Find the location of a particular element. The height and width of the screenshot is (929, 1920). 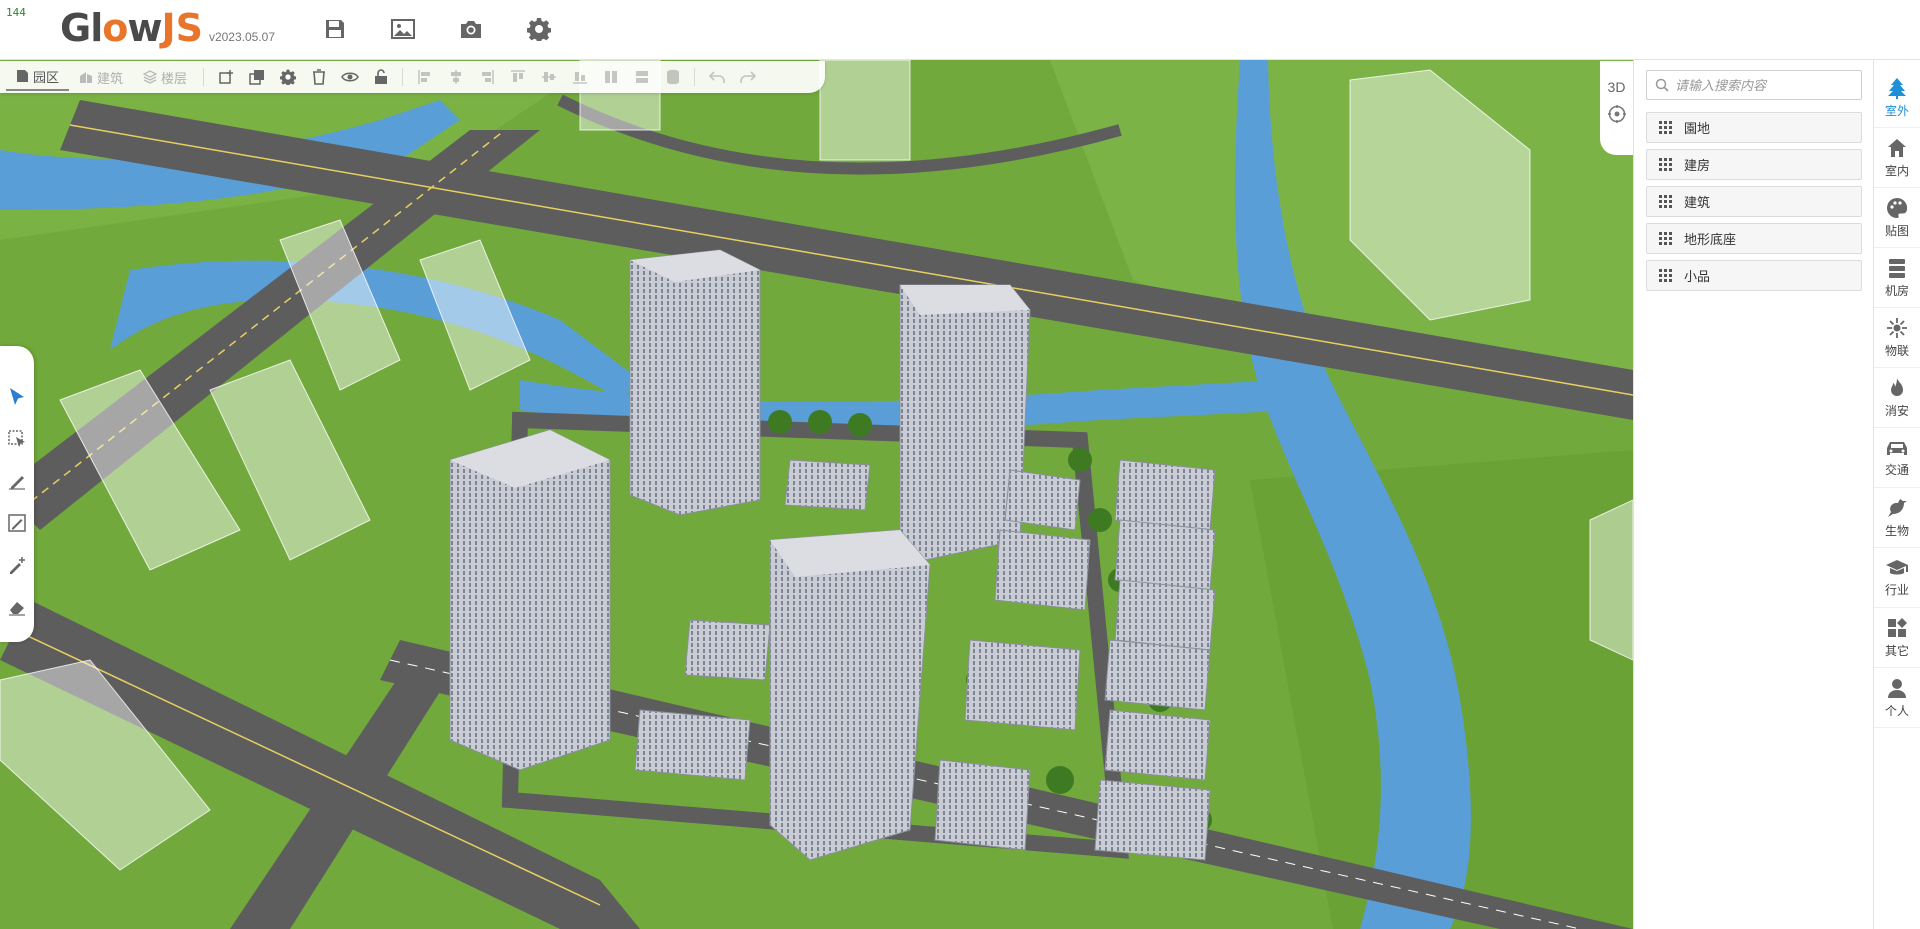

distribute-vertical-icon is located at coordinates (641, 77).